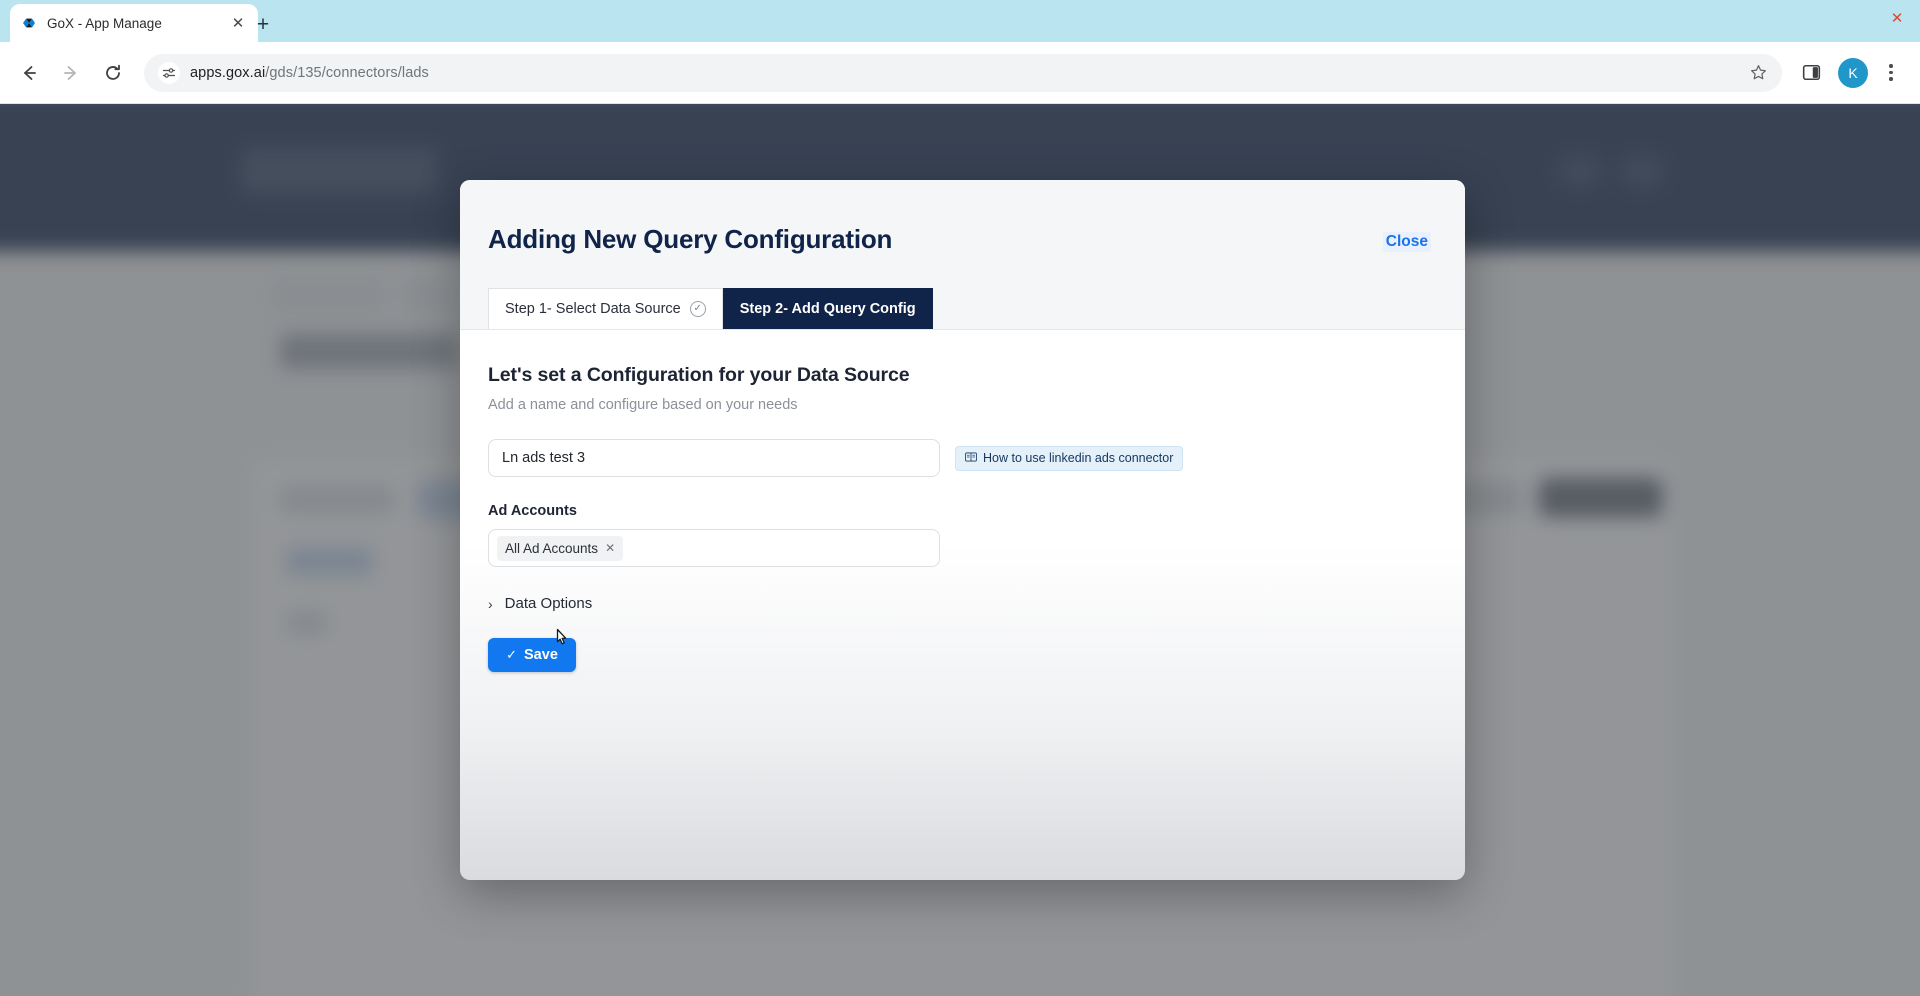 The width and height of the screenshot is (1920, 996). What do you see at coordinates (238, 23) in the screenshot?
I see `close-tab-icon: ✕` at bounding box center [238, 23].